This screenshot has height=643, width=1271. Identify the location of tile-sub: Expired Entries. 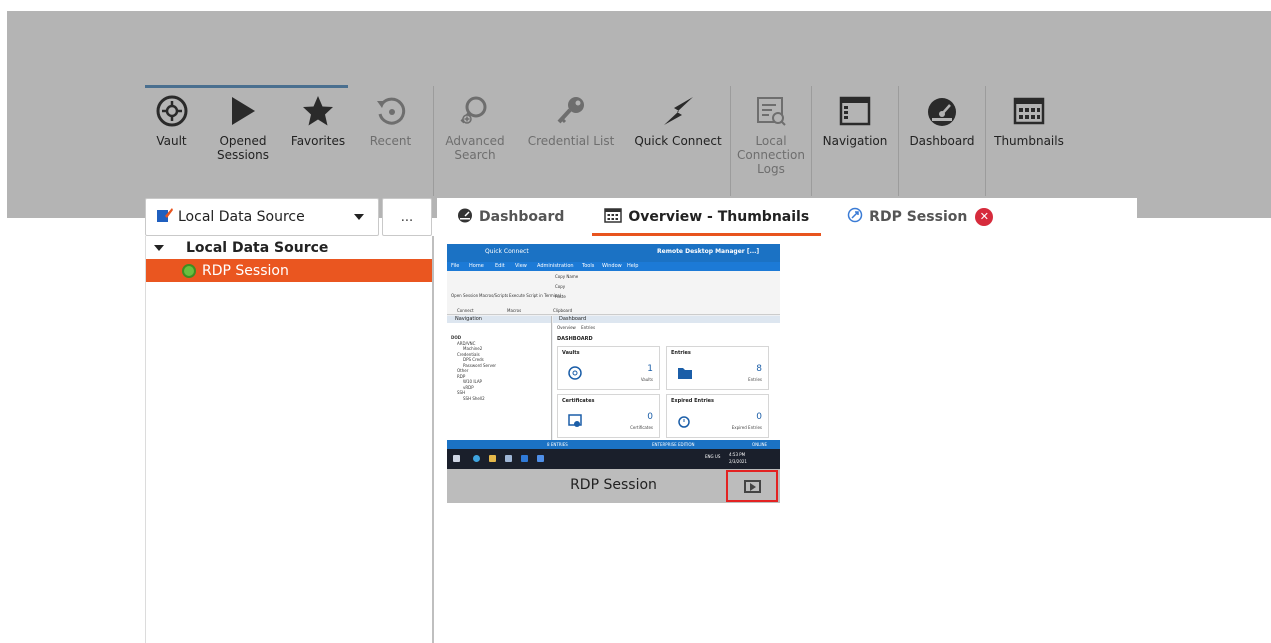
(746, 427).